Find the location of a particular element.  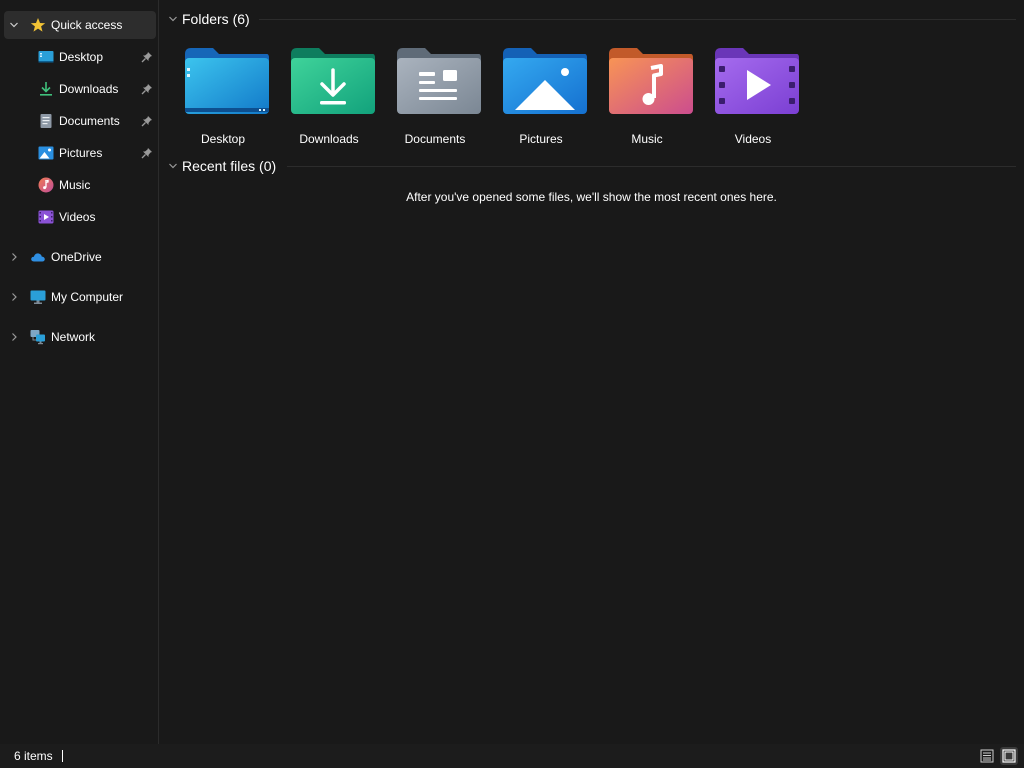

sidebar-item-videos: Videos is located at coordinates (80, 217).